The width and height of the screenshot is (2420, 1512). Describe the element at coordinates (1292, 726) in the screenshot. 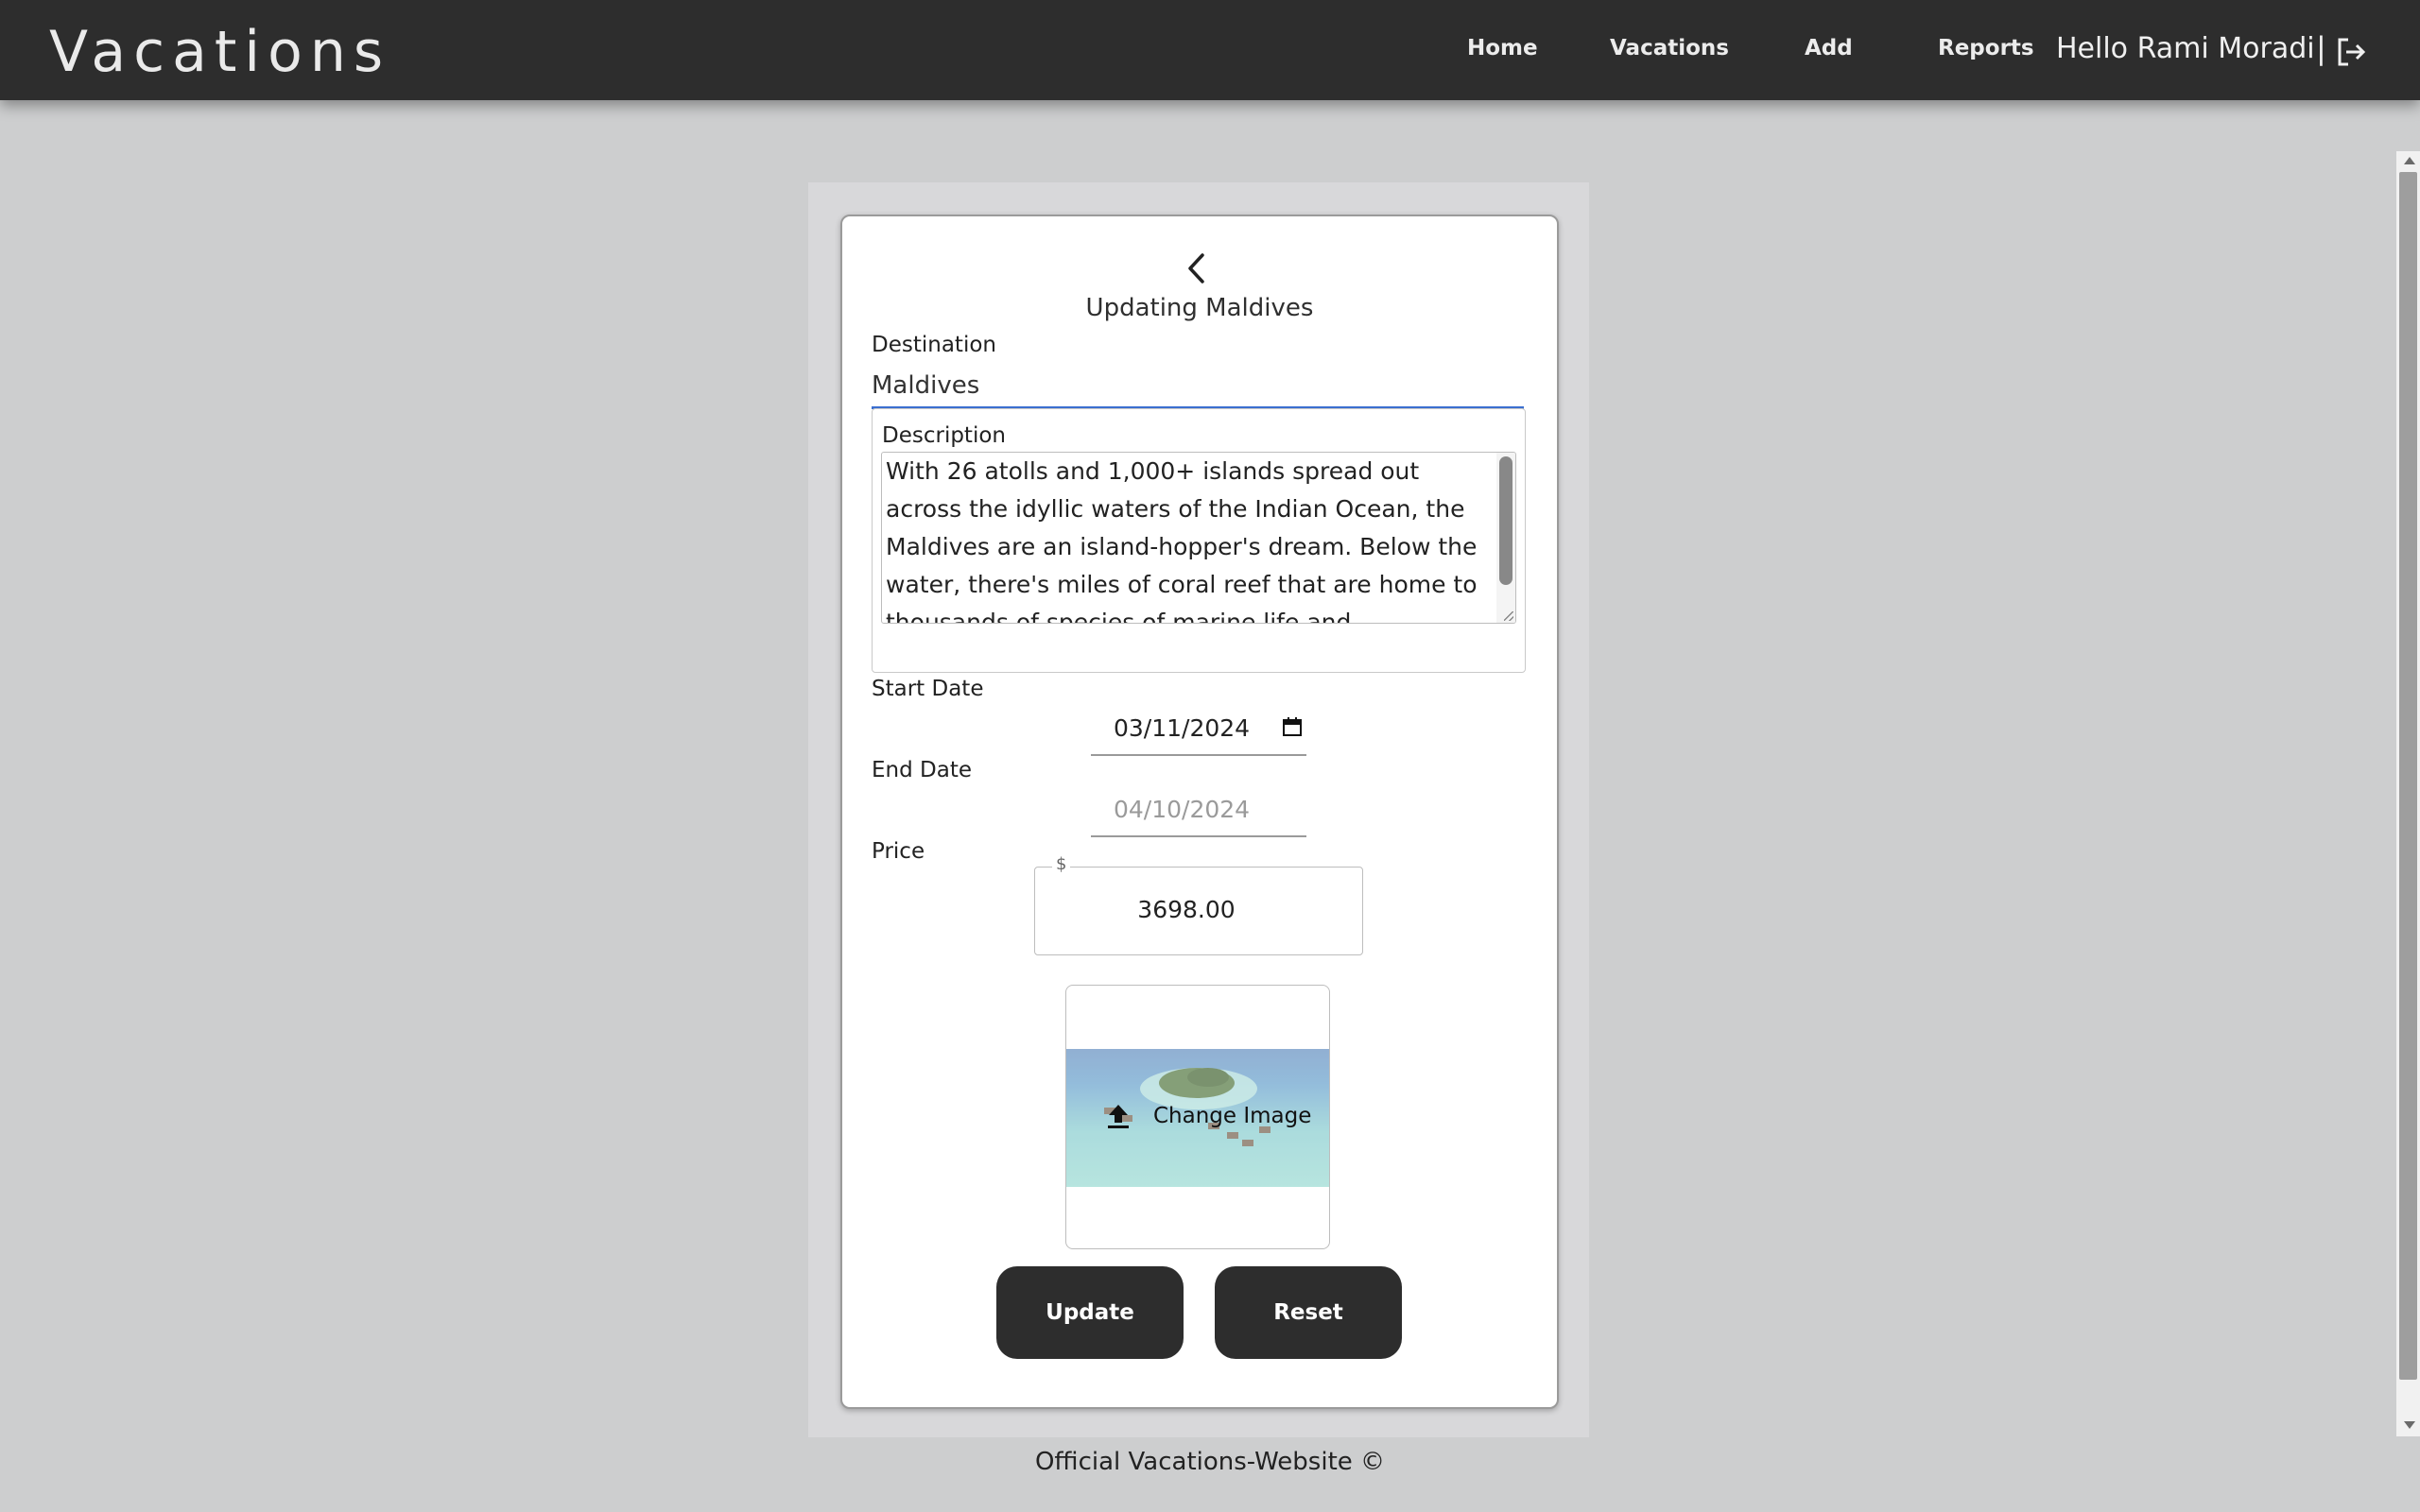

I see `calendar-icon` at that location.